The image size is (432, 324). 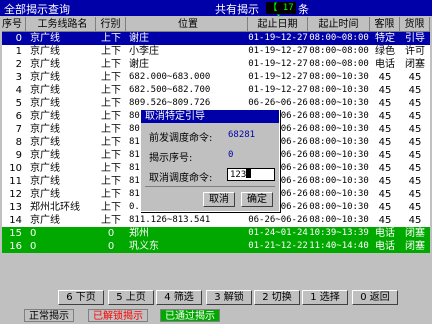 I want to click on cell-no: 14, so click(x=15, y=220).